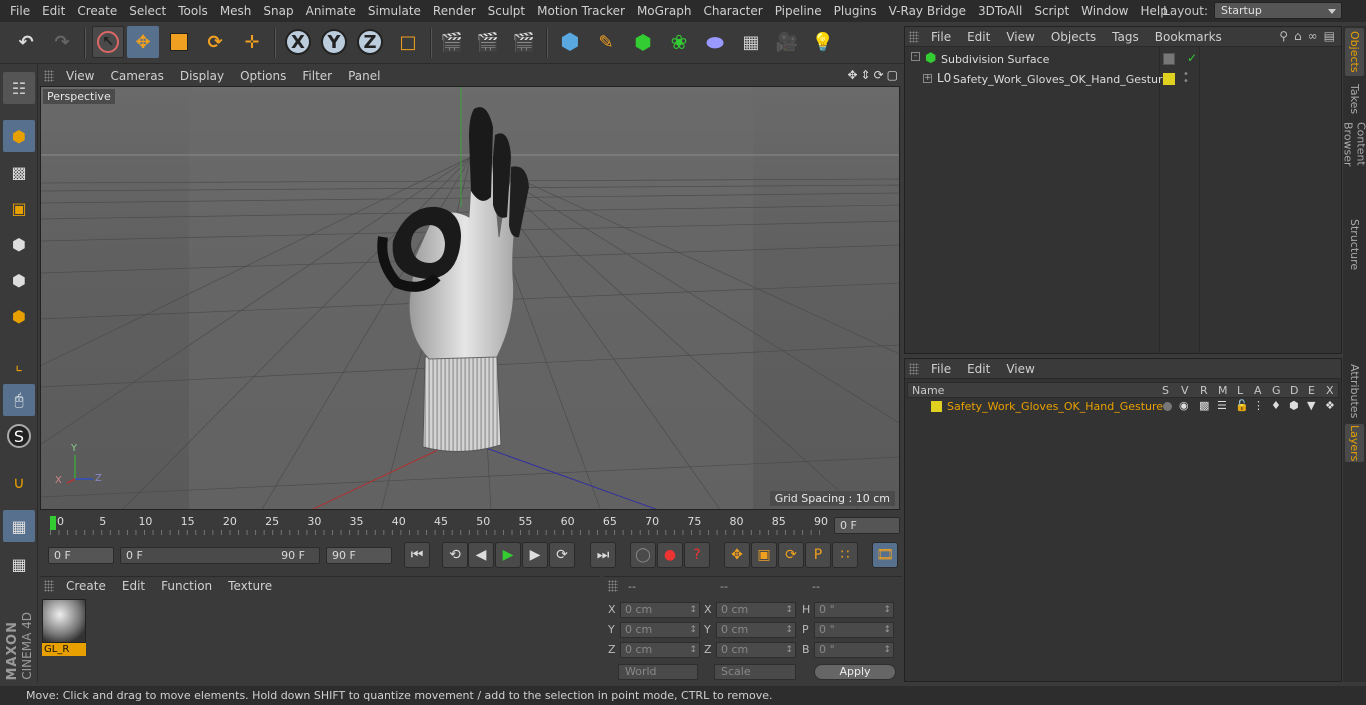  What do you see at coordinates (1125, 37) in the screenshot?
I see `objmgr-menu-tags: Tags` at bounding box center [1125, 37].